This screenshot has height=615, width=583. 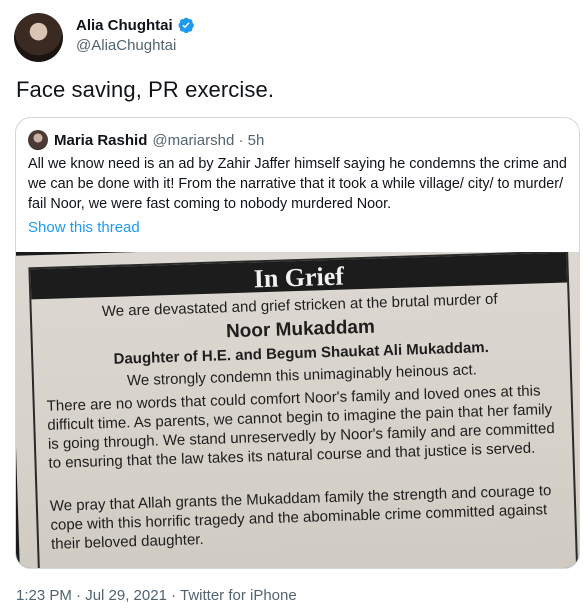 What do you see at coordinates (100, 140) in the screenshot?
I see `quoted-author-name: Maria Rashid` at bounding box center [100, 140].